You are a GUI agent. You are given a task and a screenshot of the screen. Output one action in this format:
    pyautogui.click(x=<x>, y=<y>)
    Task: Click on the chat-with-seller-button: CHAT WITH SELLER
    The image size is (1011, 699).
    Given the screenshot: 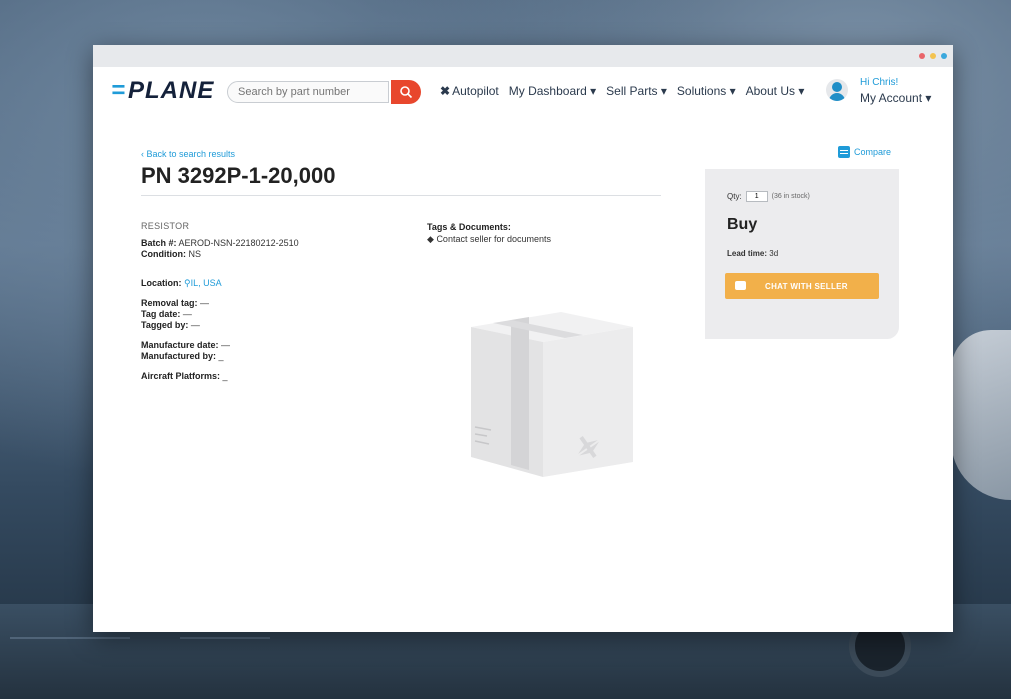 What is the action you would take?
    pyautogui.click(x=802, y=286)
    